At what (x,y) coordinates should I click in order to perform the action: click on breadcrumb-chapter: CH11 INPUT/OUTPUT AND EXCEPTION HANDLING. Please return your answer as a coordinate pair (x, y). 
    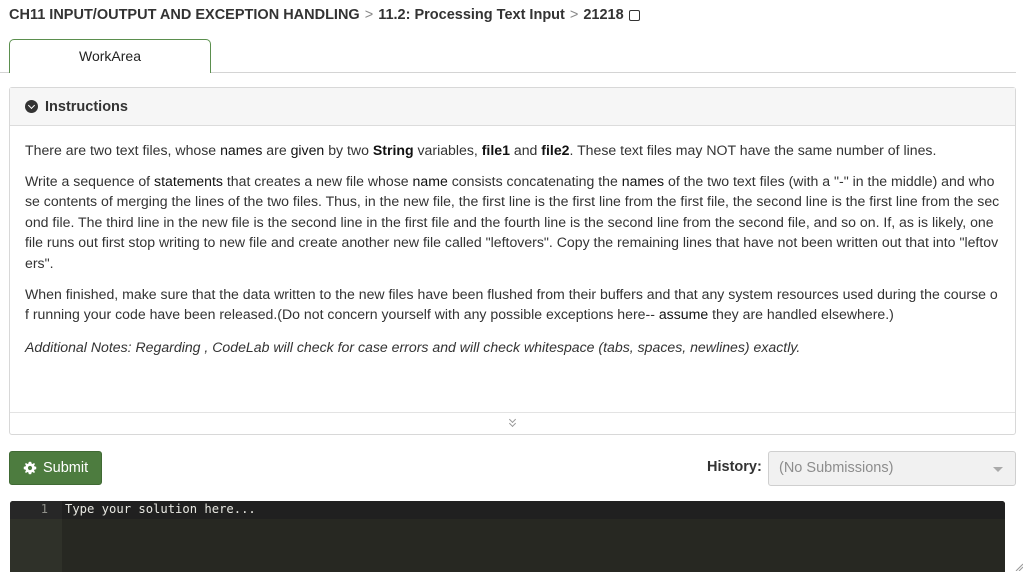
    Looking at the image, I should click on (184, 15).